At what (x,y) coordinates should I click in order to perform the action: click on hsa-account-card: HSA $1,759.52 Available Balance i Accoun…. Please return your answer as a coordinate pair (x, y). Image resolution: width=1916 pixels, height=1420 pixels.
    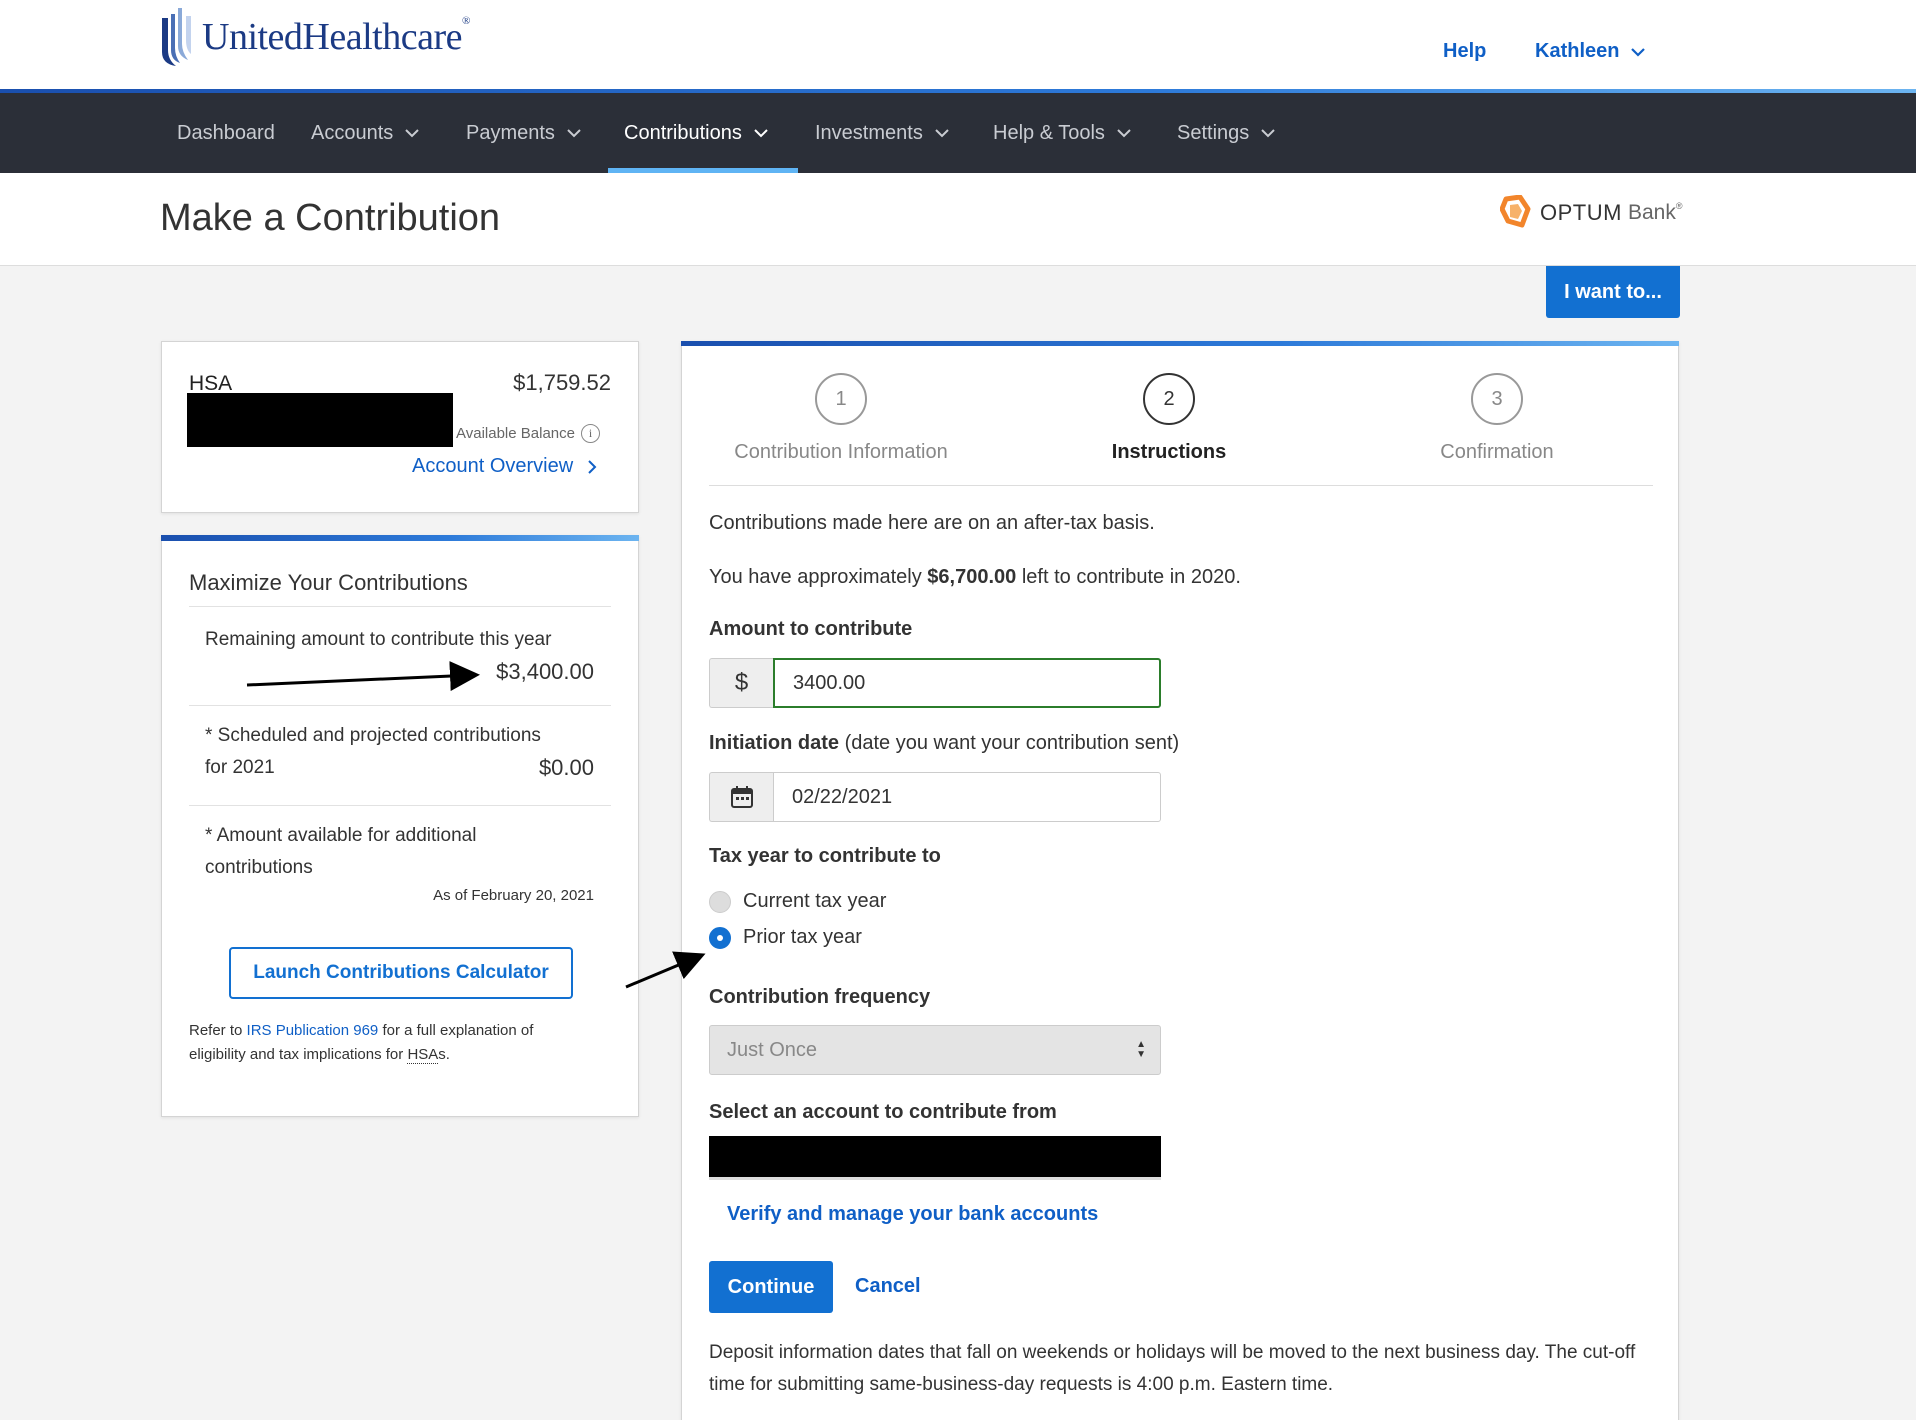
    Looking at the image, I should click on (400, 427).